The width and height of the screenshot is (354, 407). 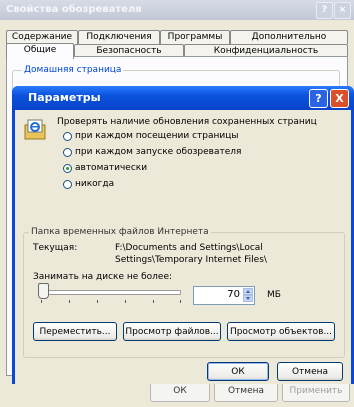 What do you see at coordinates (318, 98) in the screenshot?
I see `help-icon: ?` at bounding box center [318, 98].